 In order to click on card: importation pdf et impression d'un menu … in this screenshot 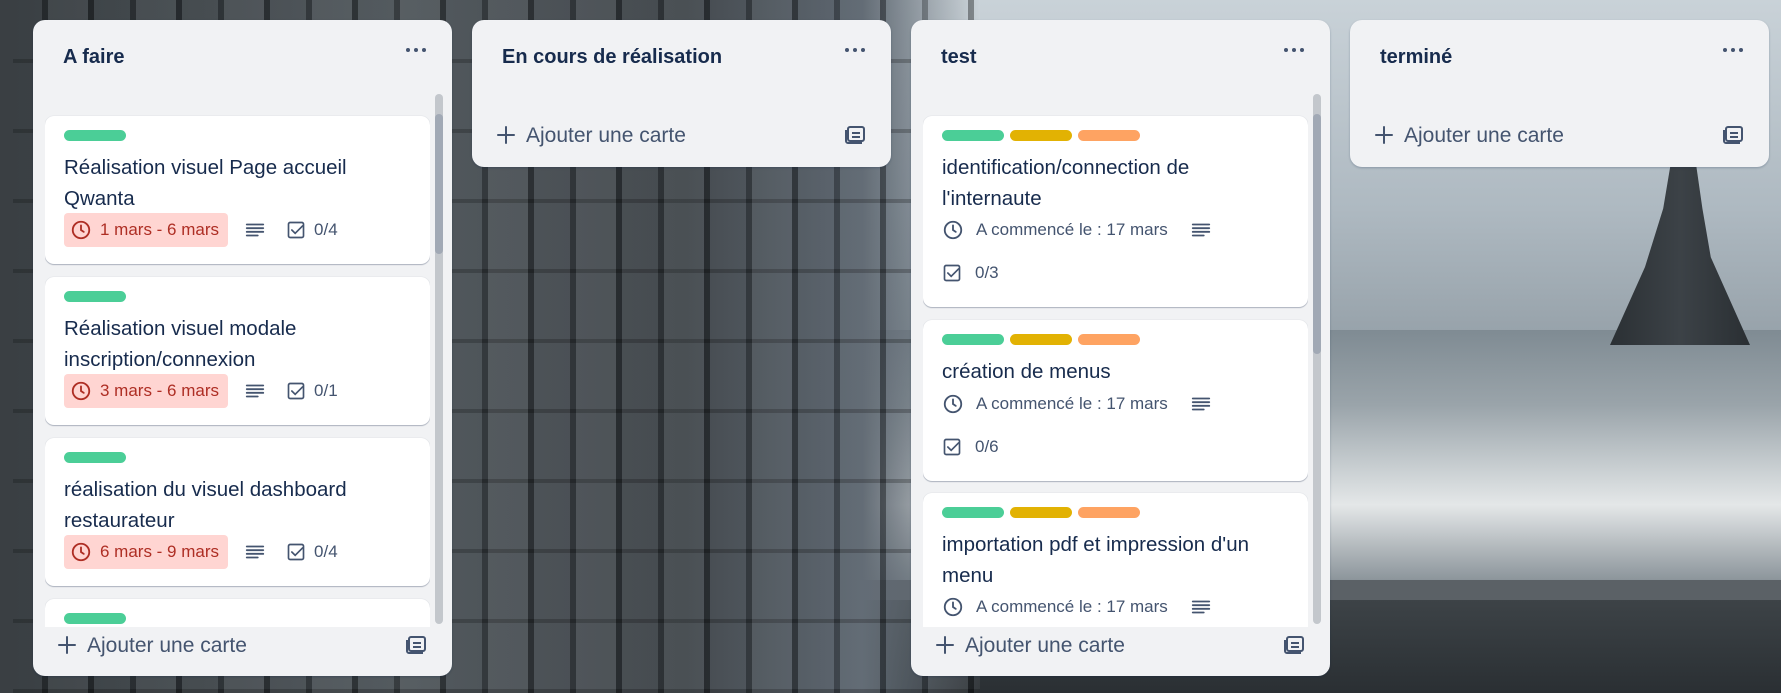, I will do `click(1115, 560)`.